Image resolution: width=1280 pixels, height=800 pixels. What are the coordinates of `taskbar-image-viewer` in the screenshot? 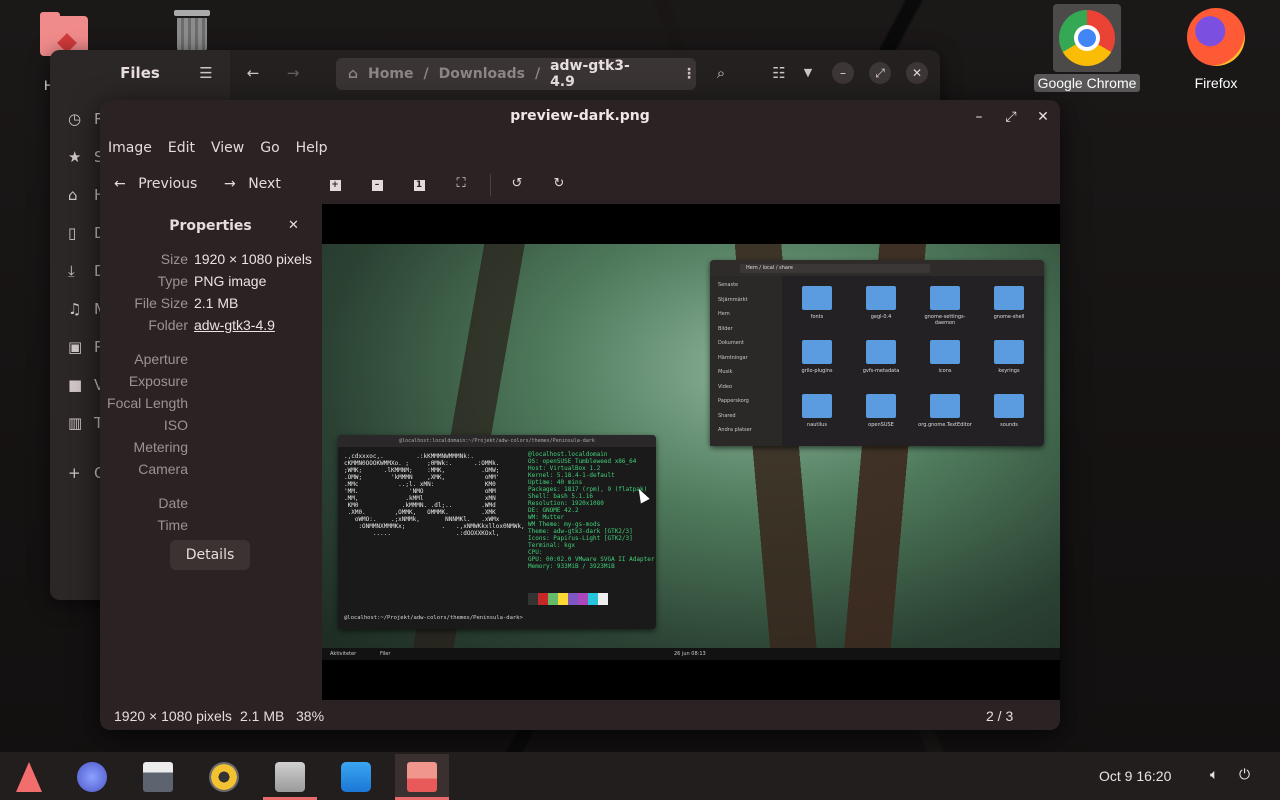 It's located at (422, 777).